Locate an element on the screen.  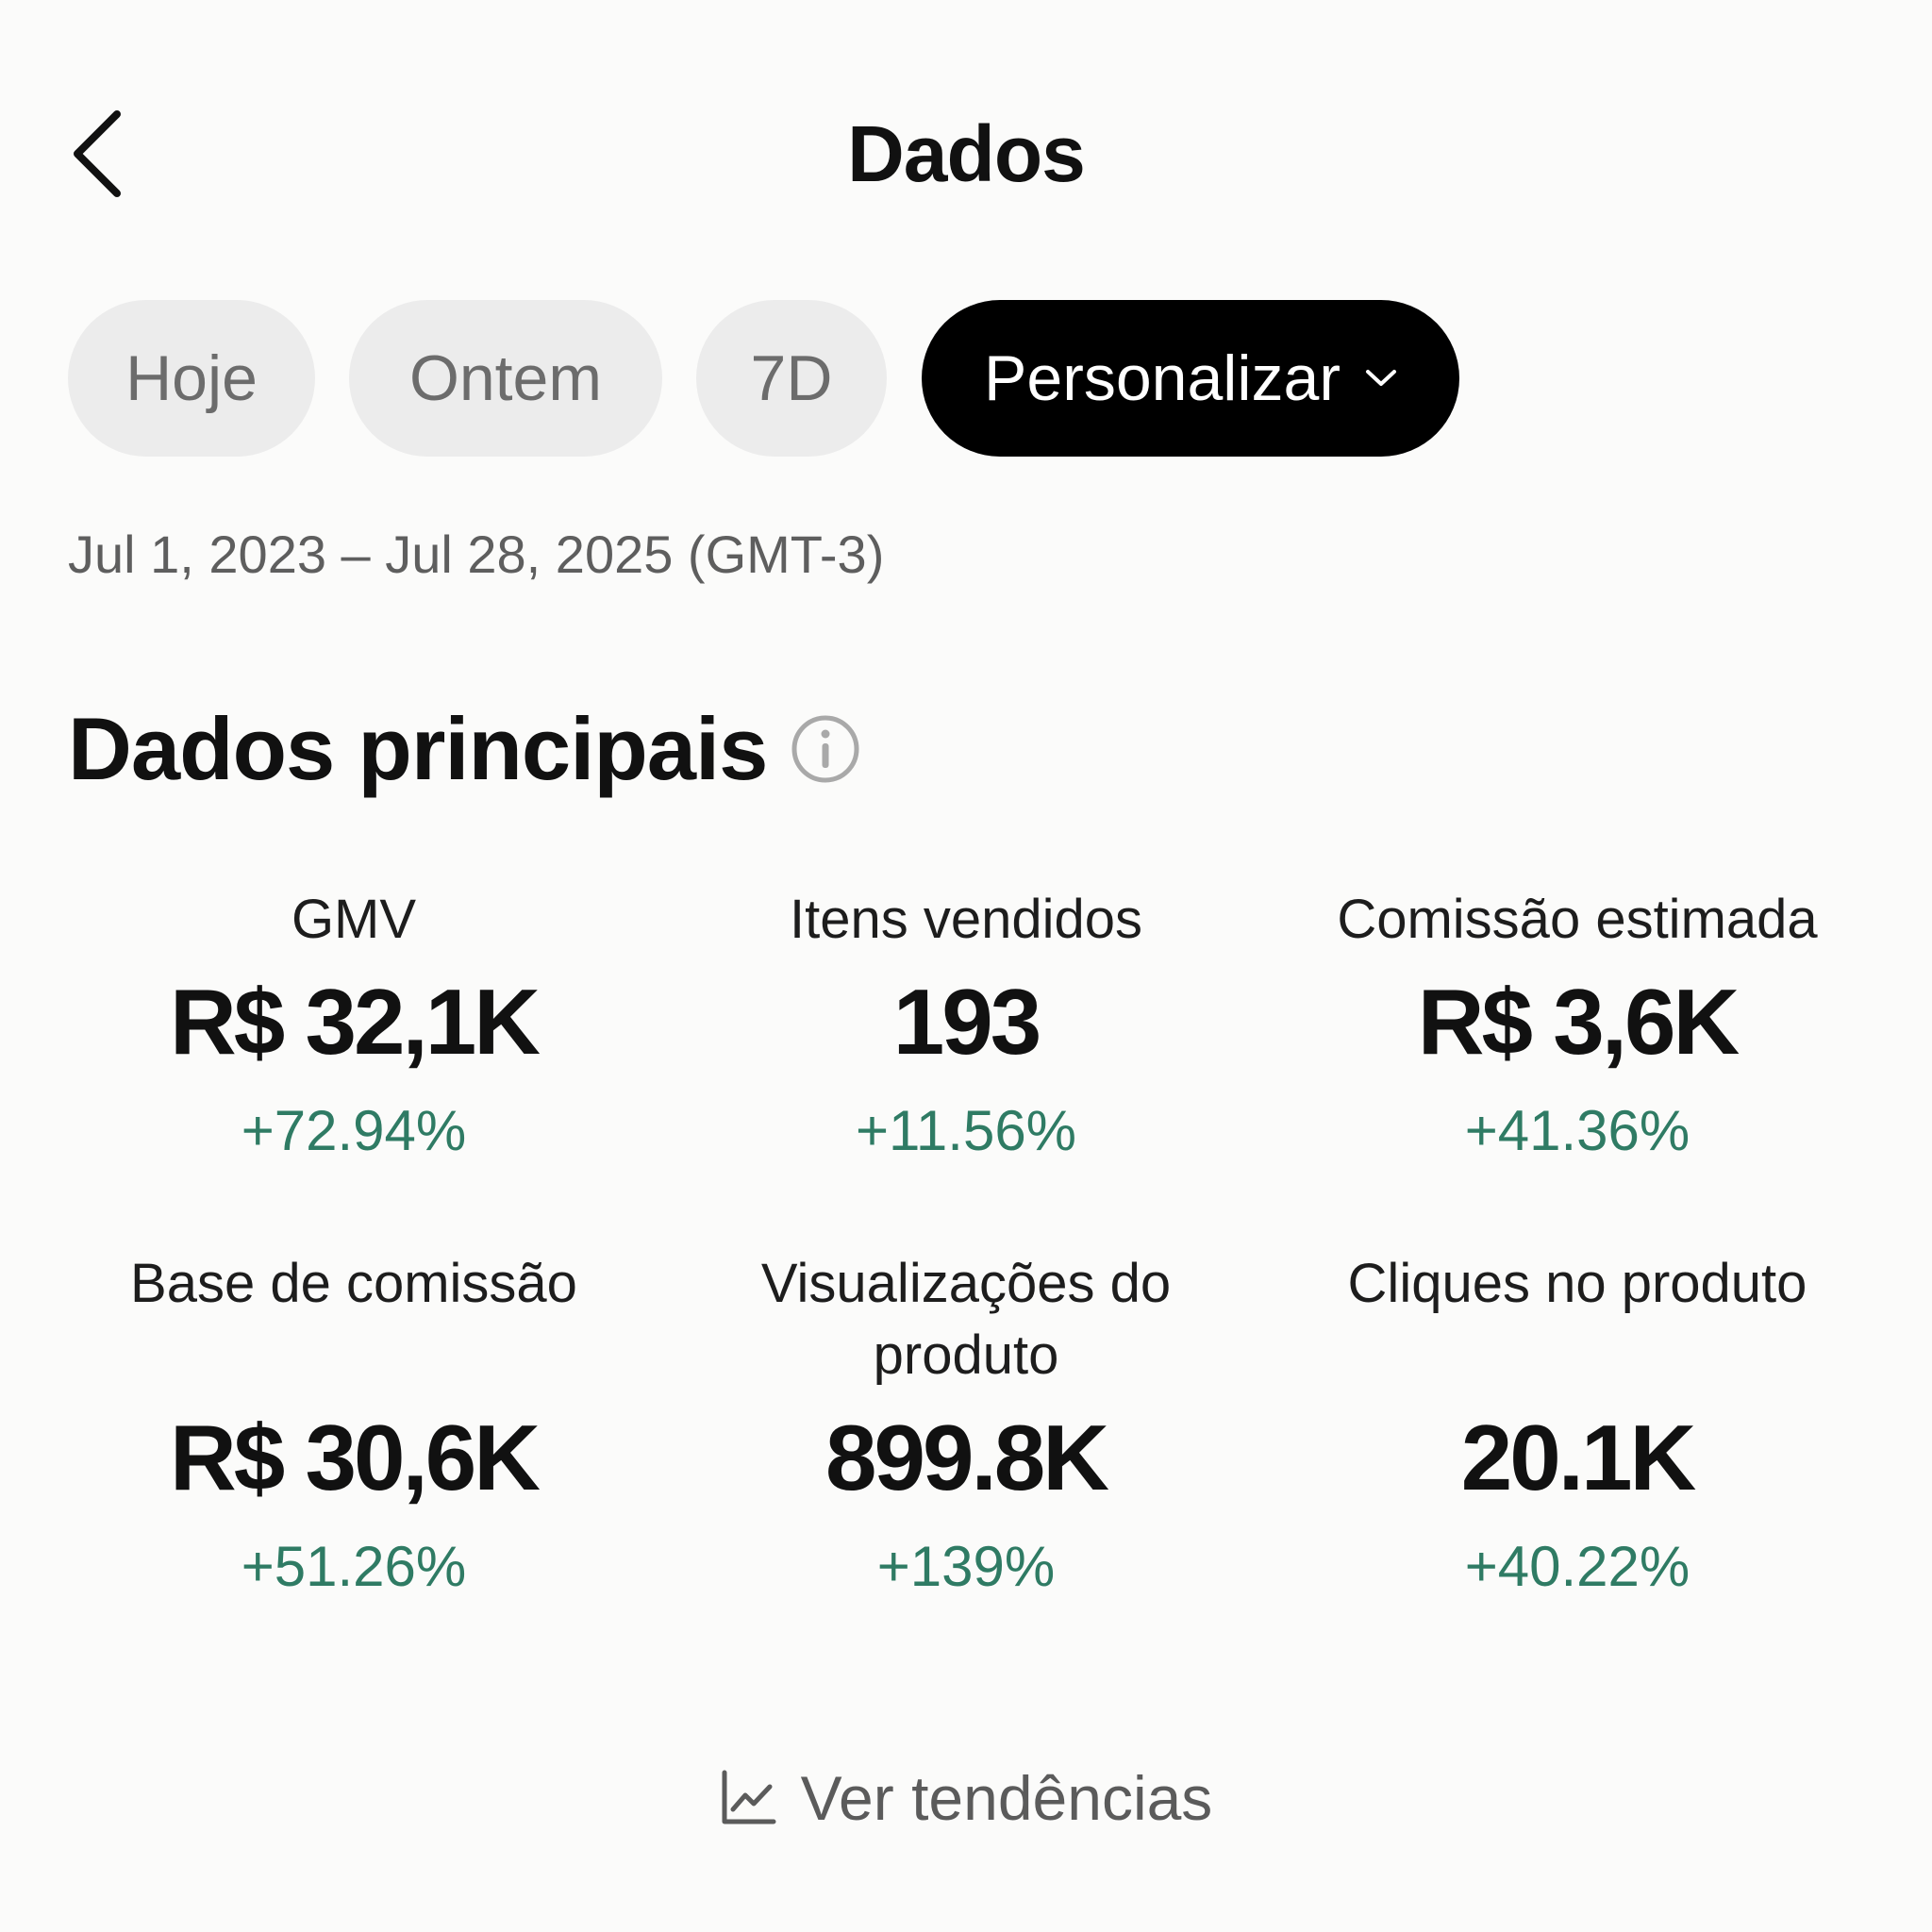
metric-change: +41.36% is located at coordinates (1577, 1130).